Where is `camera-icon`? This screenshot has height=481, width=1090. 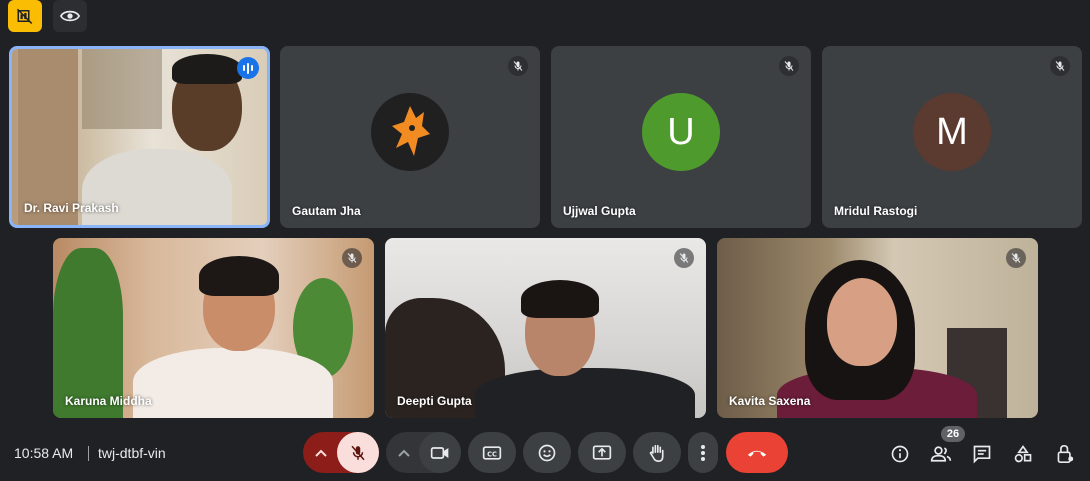 camera-icon is located at coordinates (439, 452).